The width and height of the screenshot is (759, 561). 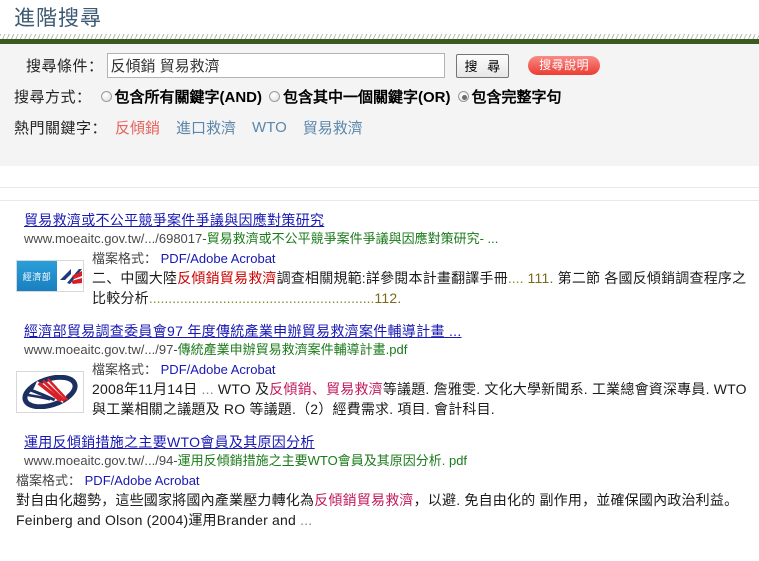 I want to click on radio-option-exact: 包含完整字句, so click(x=509, y=96).